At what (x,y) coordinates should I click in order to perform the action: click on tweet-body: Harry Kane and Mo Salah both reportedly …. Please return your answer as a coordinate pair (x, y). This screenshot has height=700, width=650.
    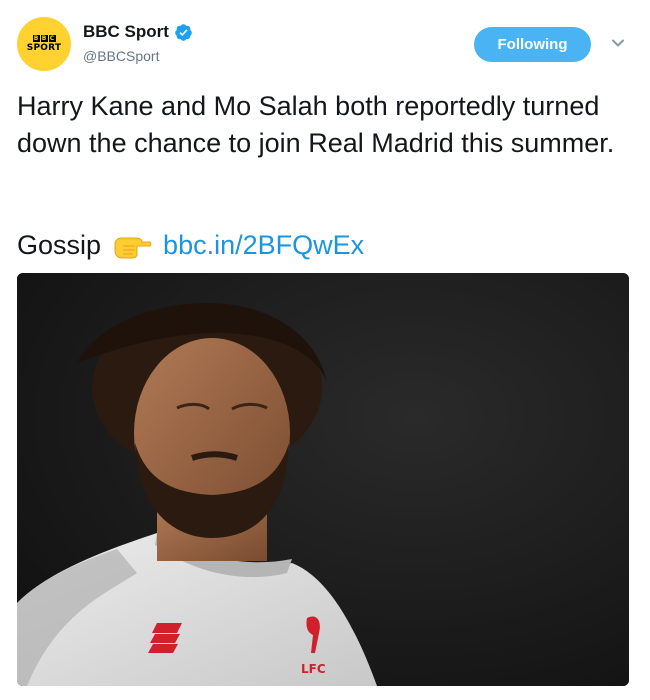
    Looking at the image, I should click on (316, 124).